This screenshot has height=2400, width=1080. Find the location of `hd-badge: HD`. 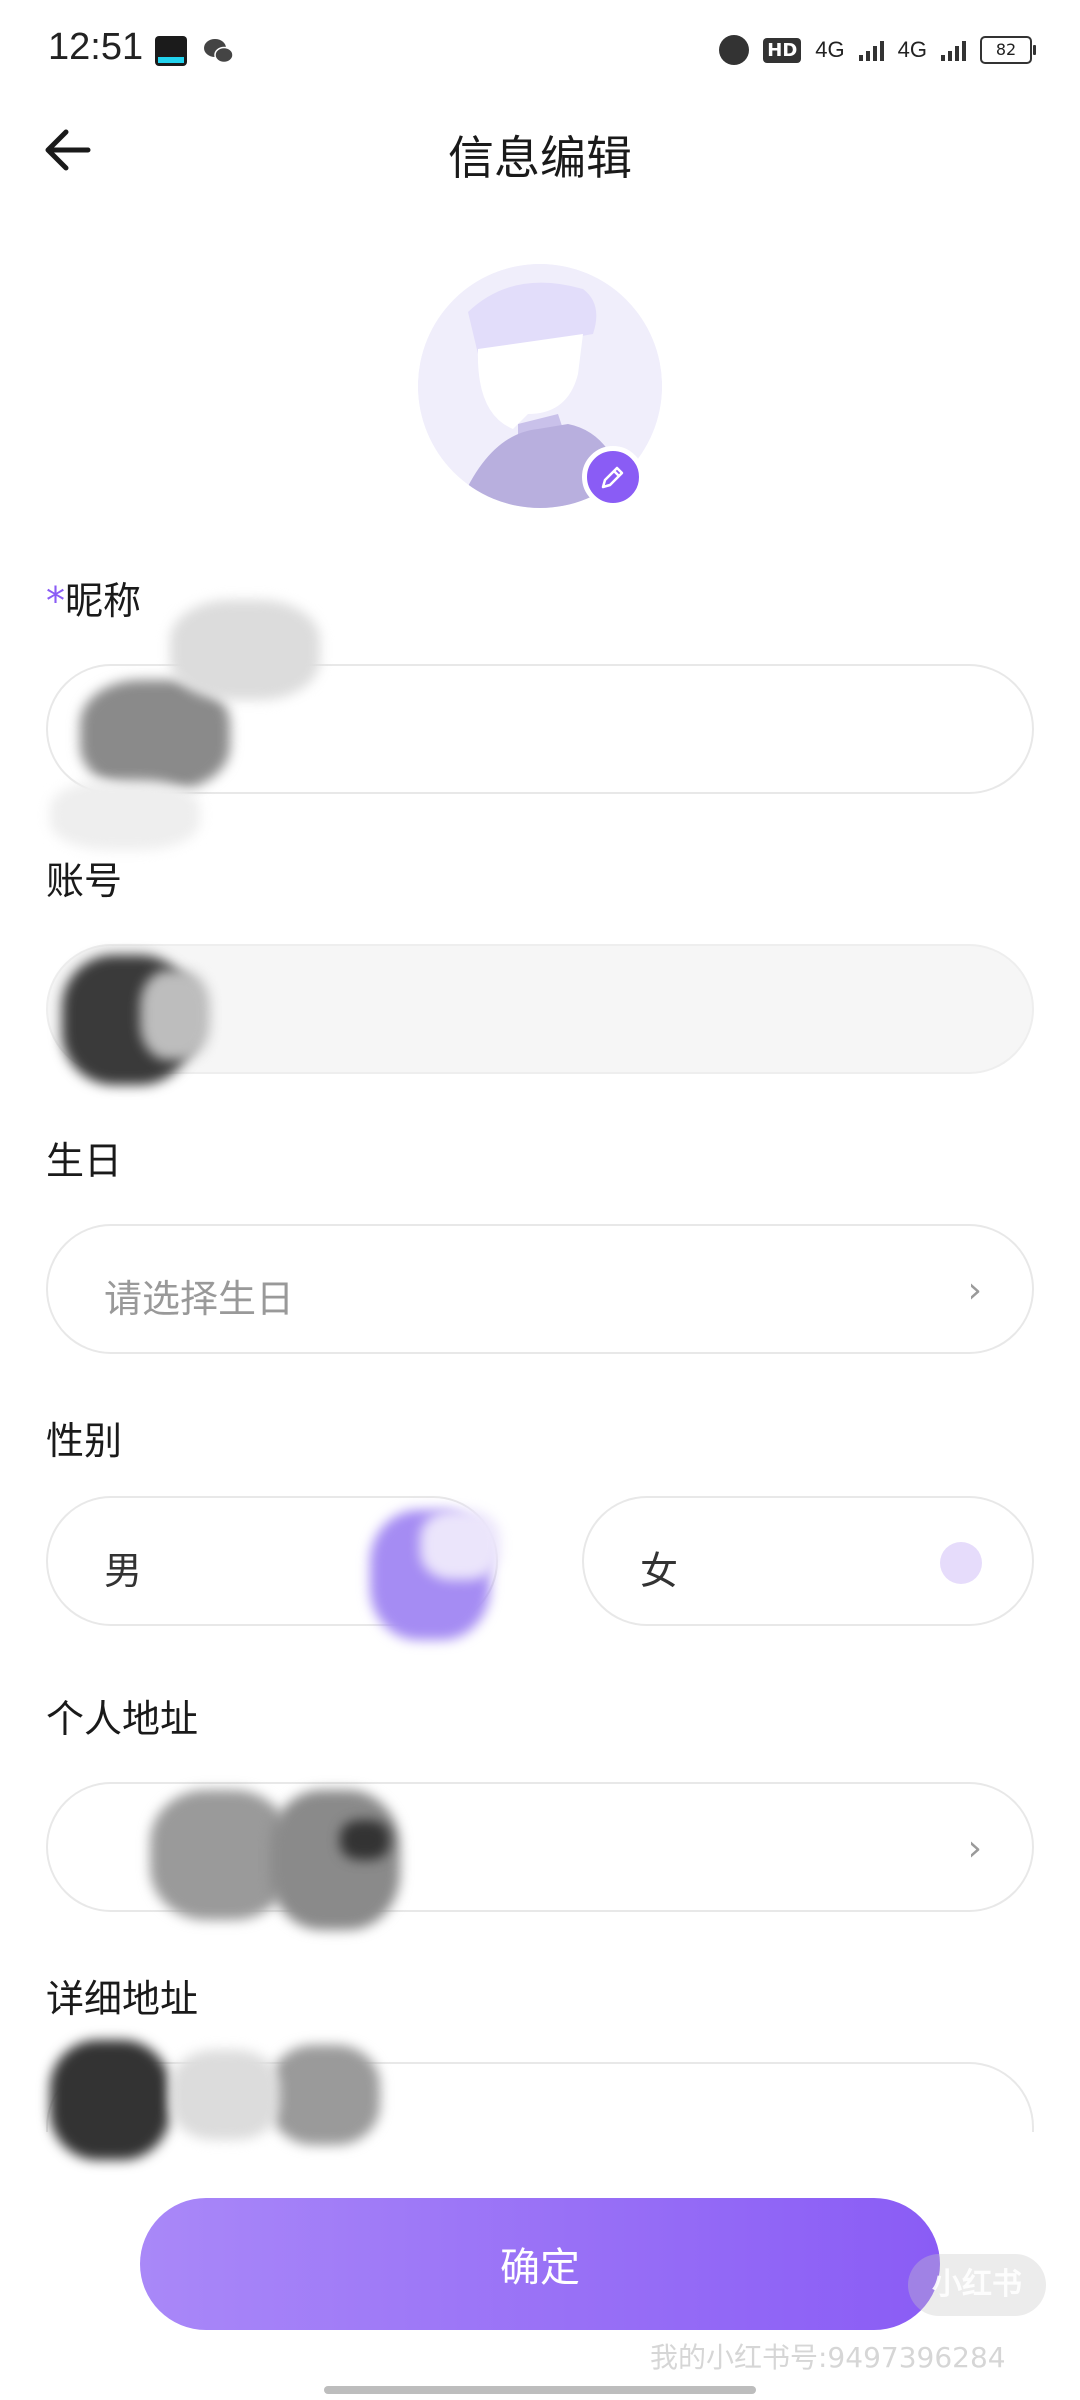

hd-badge: HD is located at coordinates (782, 50).